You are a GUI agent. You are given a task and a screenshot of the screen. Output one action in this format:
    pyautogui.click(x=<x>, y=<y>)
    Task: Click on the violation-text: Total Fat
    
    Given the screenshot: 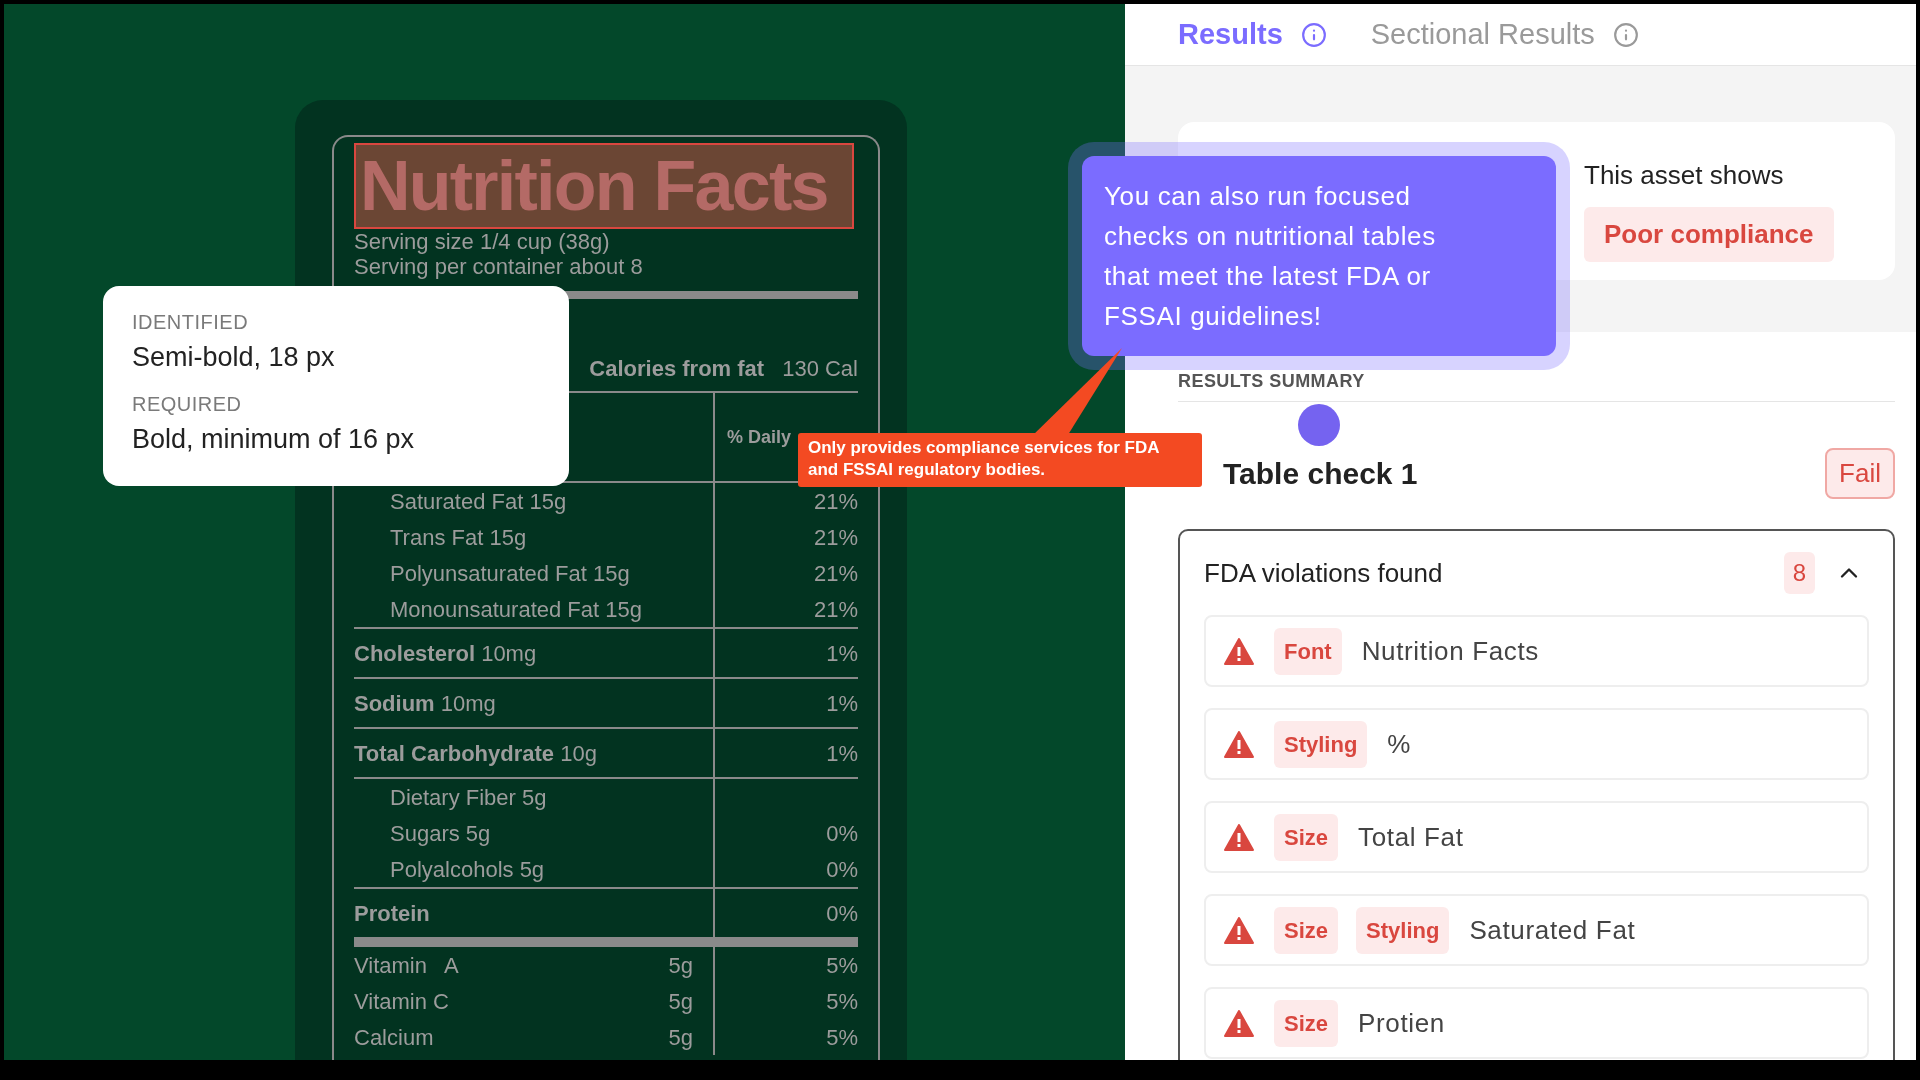 What is the action you would take?
    pyautogui.click(x=1411, y=837)
    